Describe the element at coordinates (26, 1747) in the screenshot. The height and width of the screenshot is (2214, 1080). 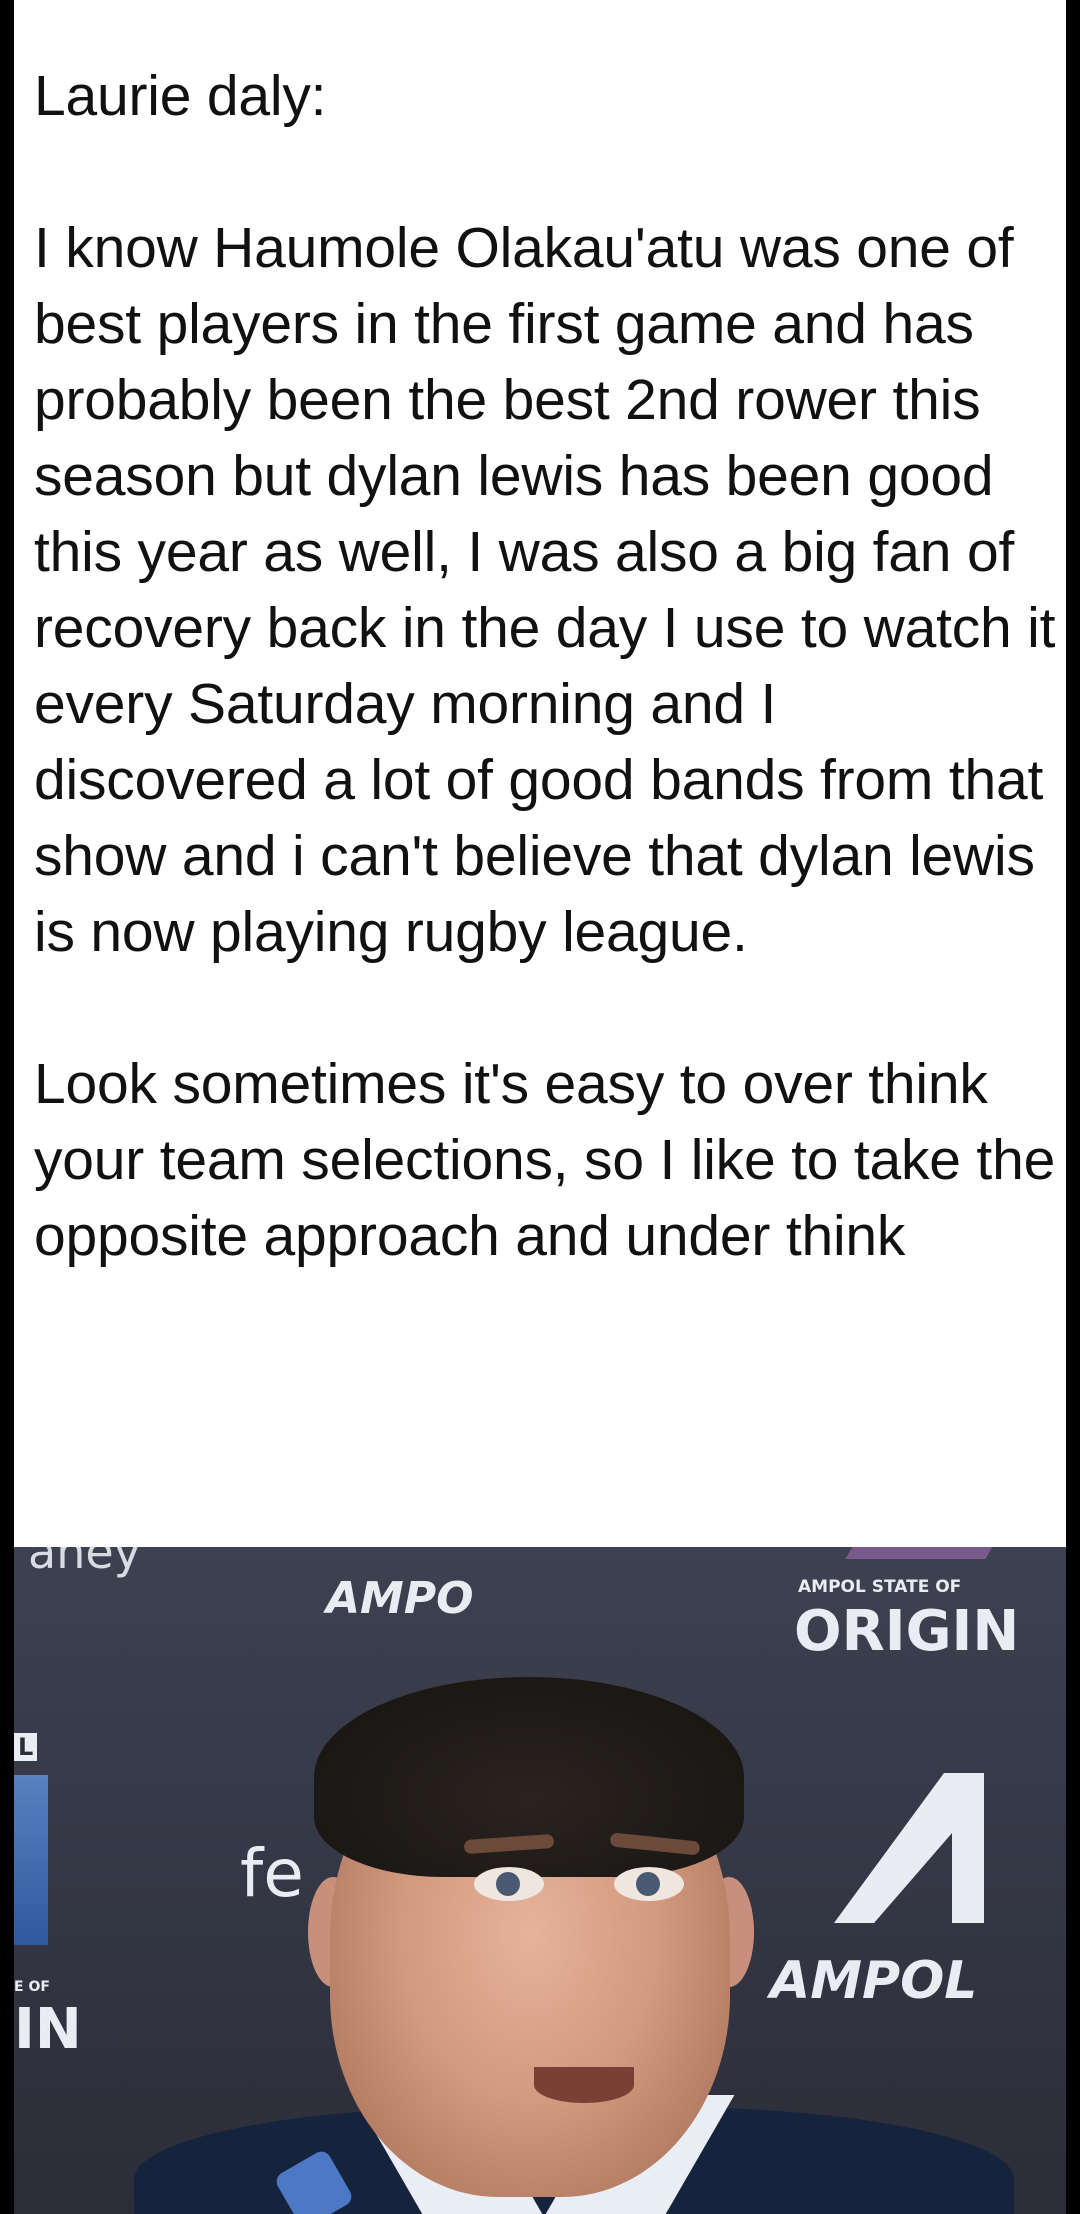
I see `backdrop-text-l: L` at that location.